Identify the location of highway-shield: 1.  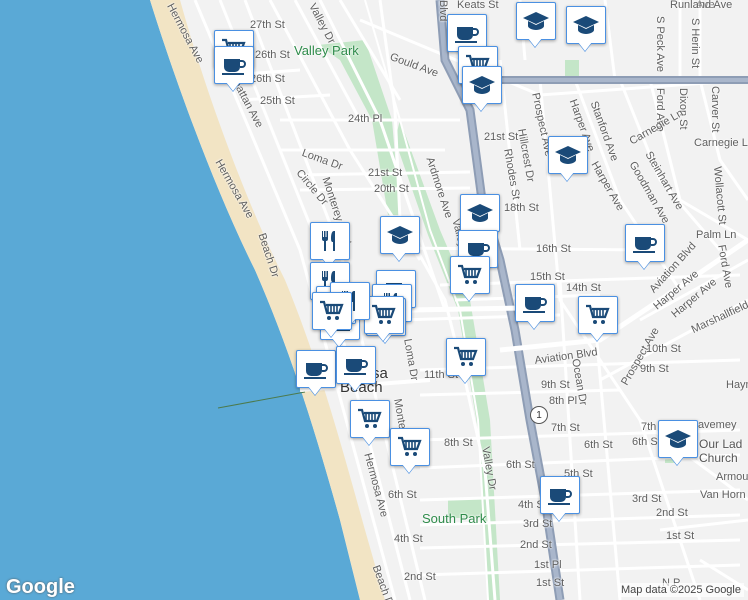
(539, 415).